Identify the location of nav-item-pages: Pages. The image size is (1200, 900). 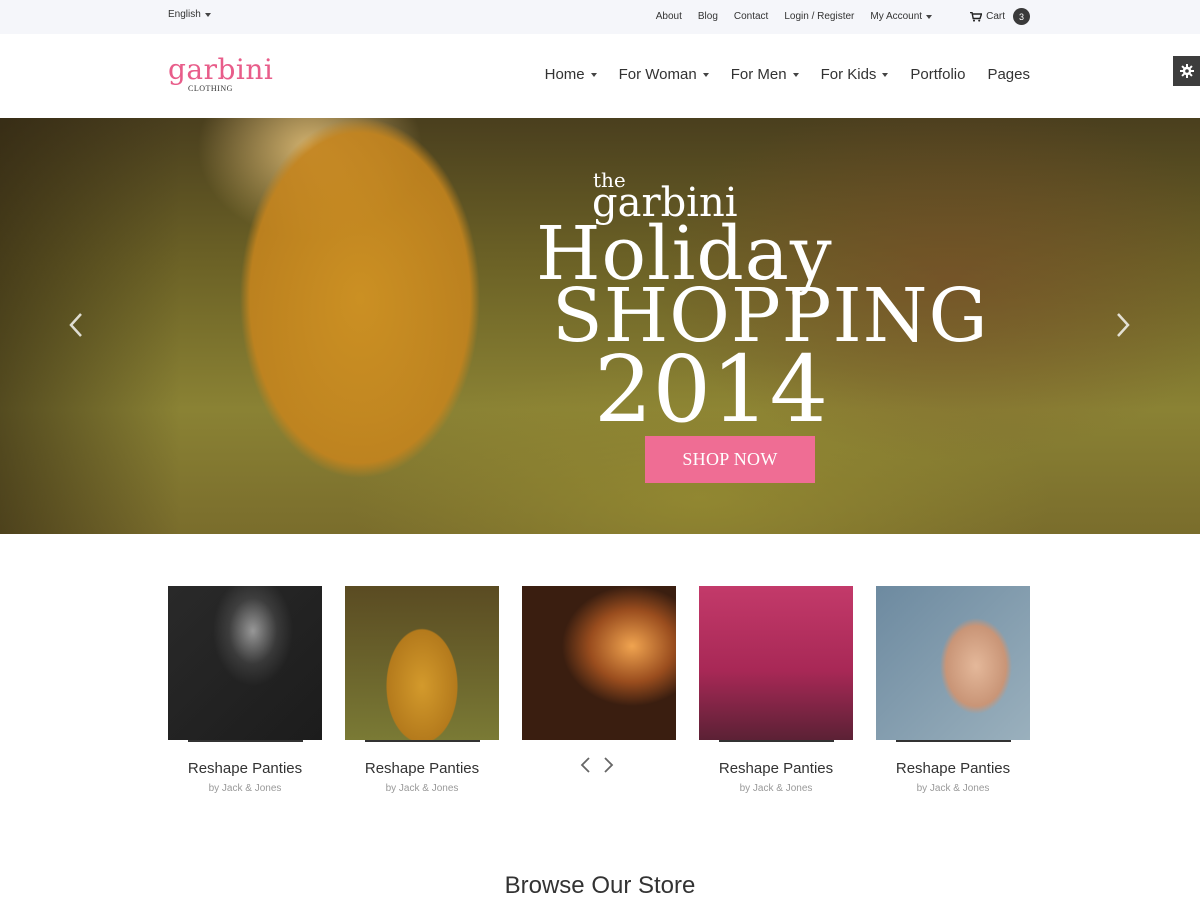
(1008, 74).